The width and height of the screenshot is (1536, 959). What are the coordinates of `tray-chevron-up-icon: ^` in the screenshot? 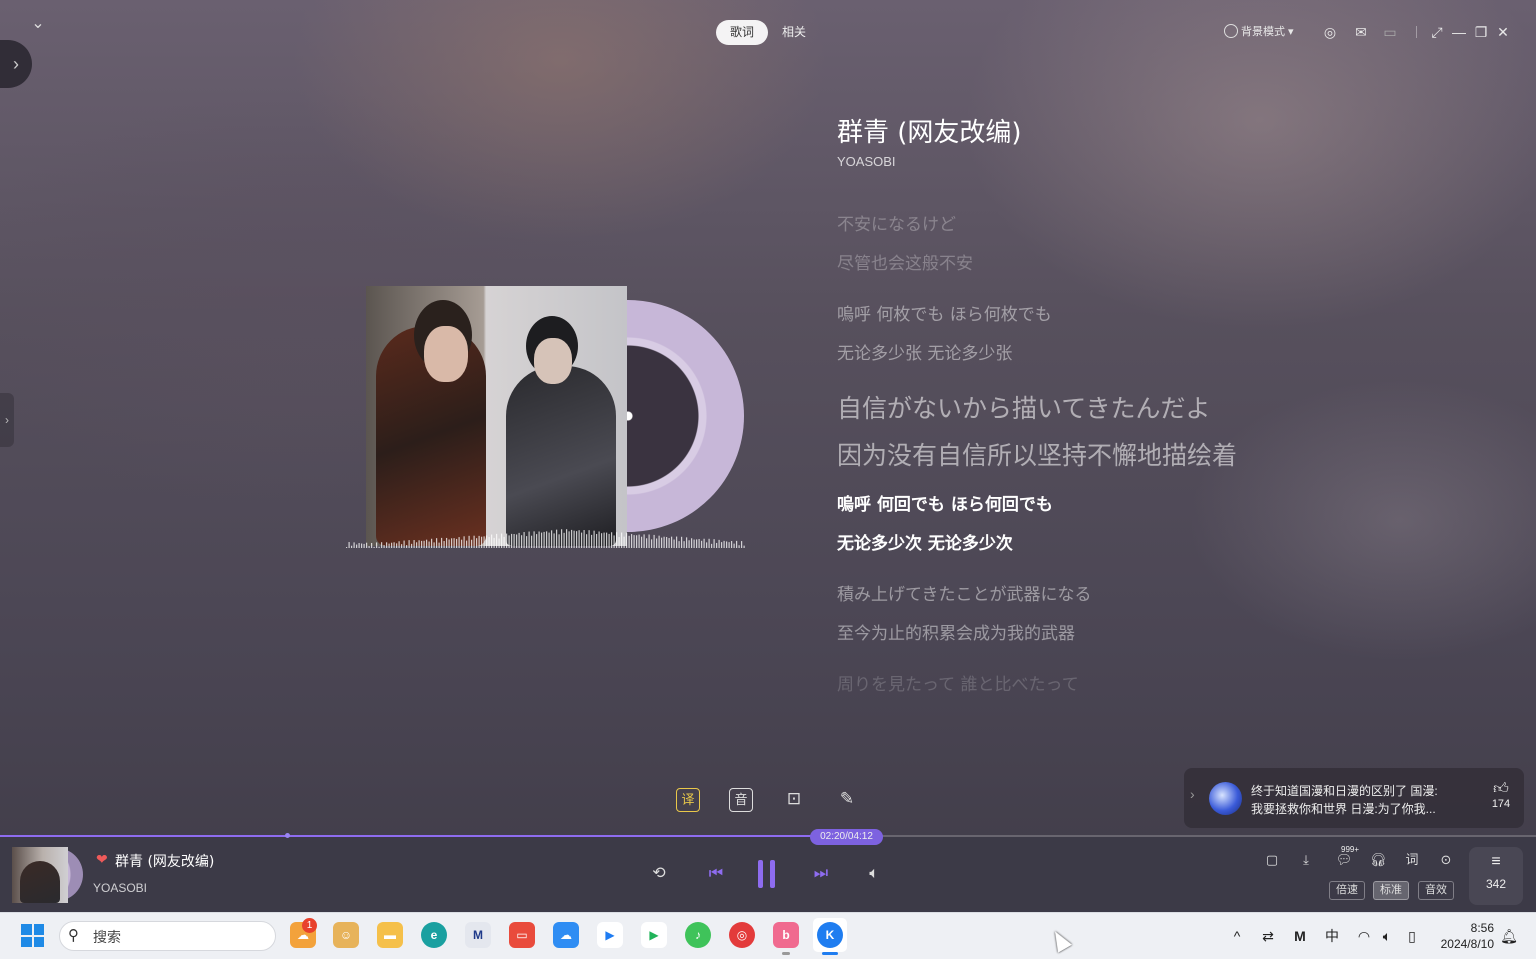 It's located at (1237, 936).